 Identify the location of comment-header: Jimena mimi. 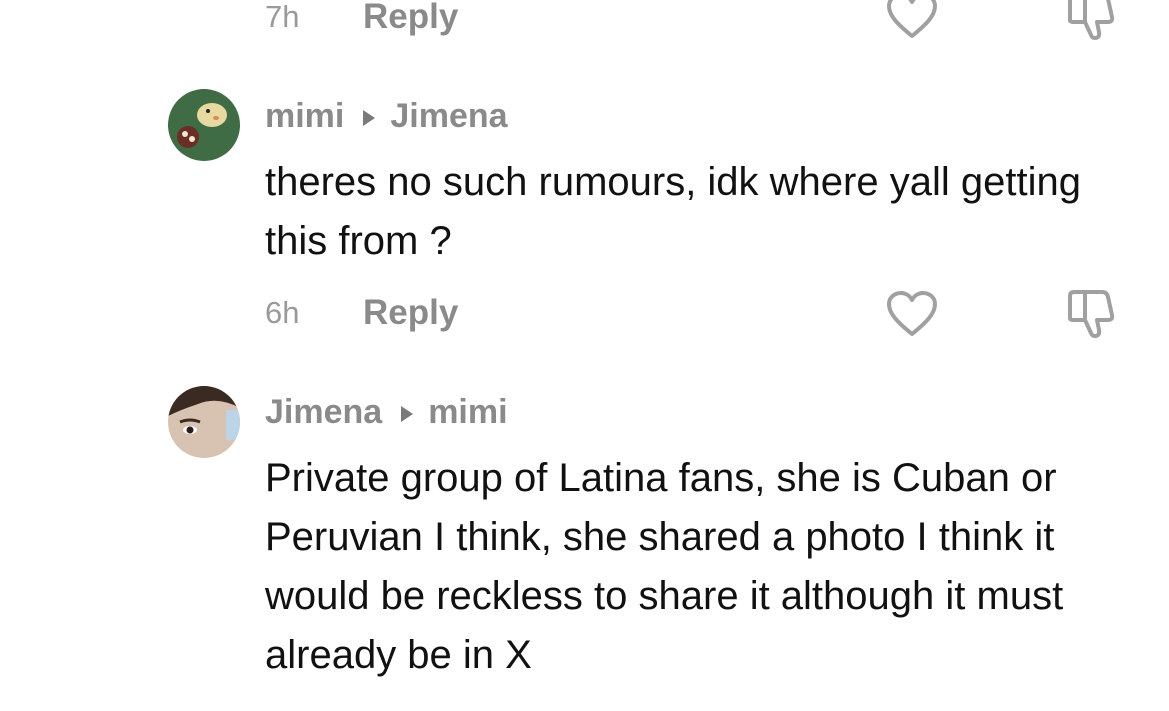
(386, 412).